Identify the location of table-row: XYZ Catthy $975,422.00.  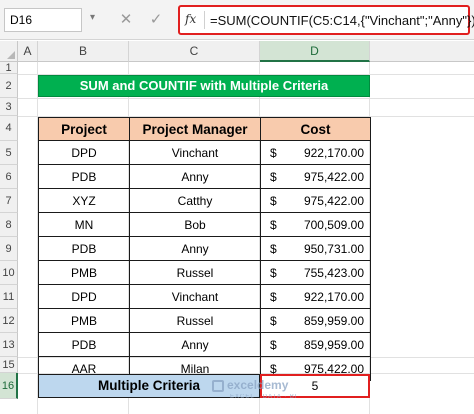
(204, 200).